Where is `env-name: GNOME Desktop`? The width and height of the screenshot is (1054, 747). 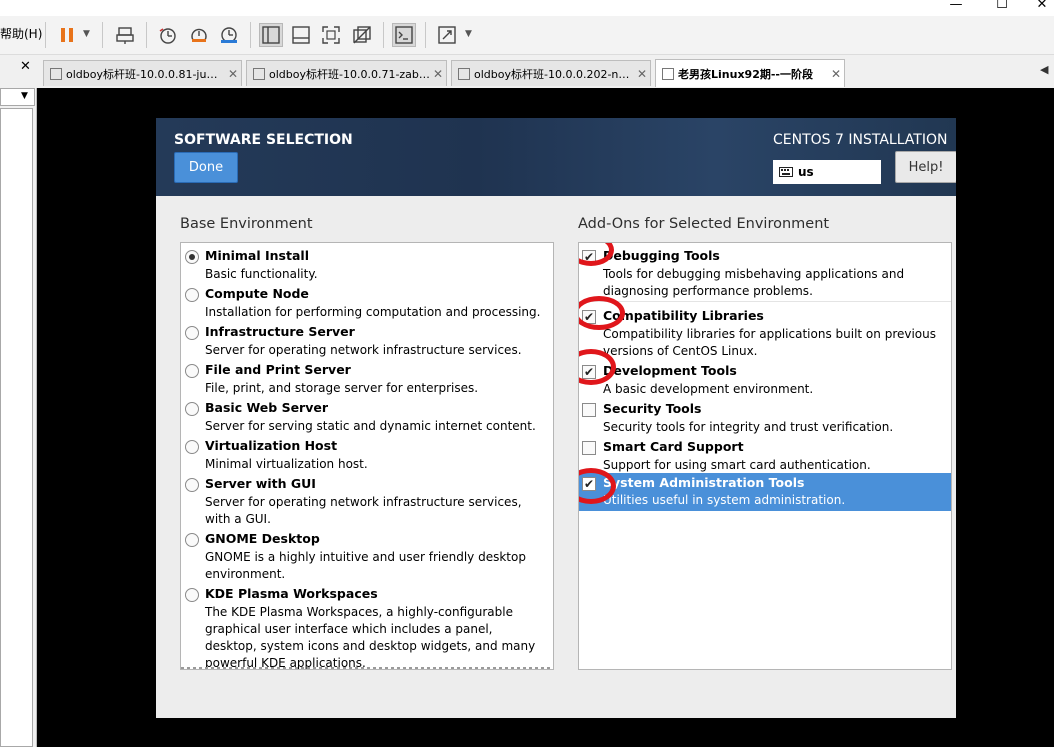
env-name: GNOME Desktop is located at coordinates (262, 538).